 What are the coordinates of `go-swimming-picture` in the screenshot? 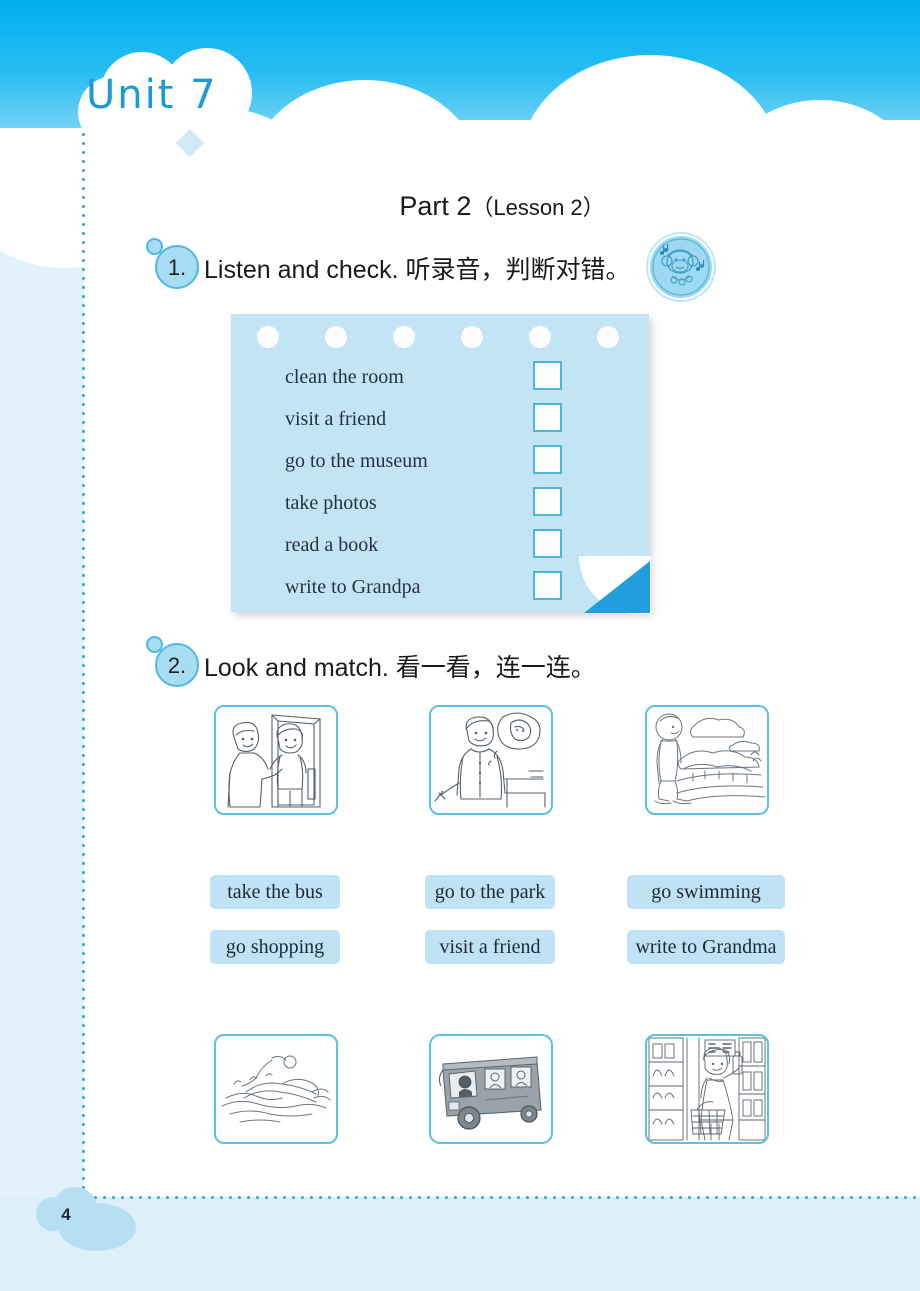 It's located at (276, 1089).